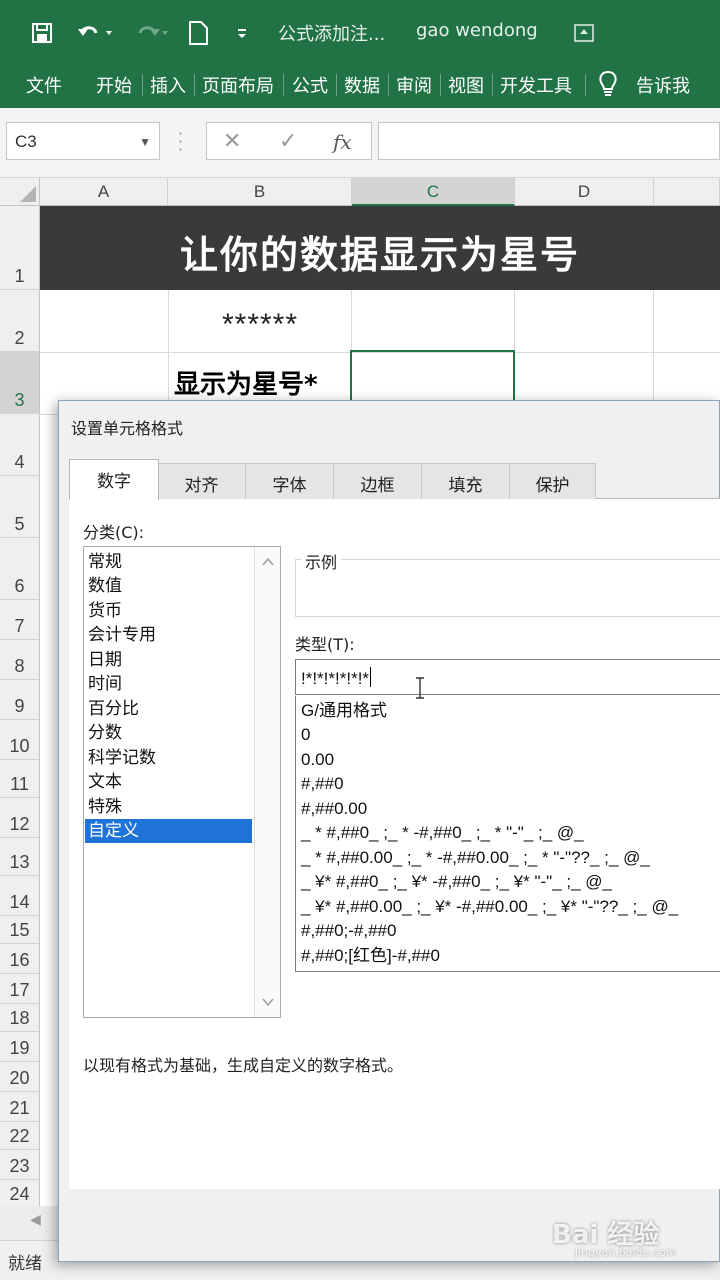 The width and height of the screenshot is (720, 1280). What do you see at coordinates (507, 677) in the screenshot?
I see `type-input: !*!*!*!*!*!*` at bounding box center [507, 677].